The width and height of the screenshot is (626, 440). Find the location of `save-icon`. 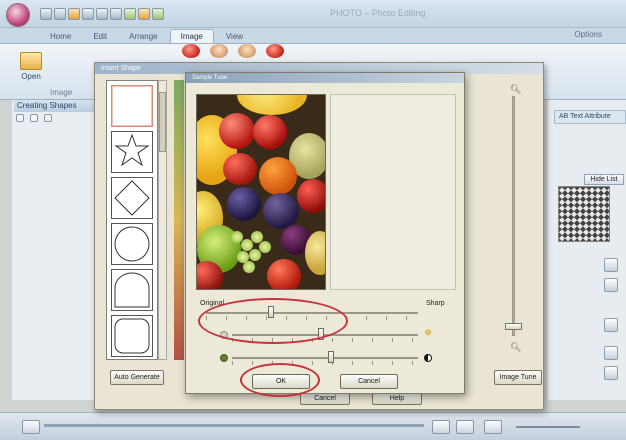

save-icon is located at coordinates (88, 14).